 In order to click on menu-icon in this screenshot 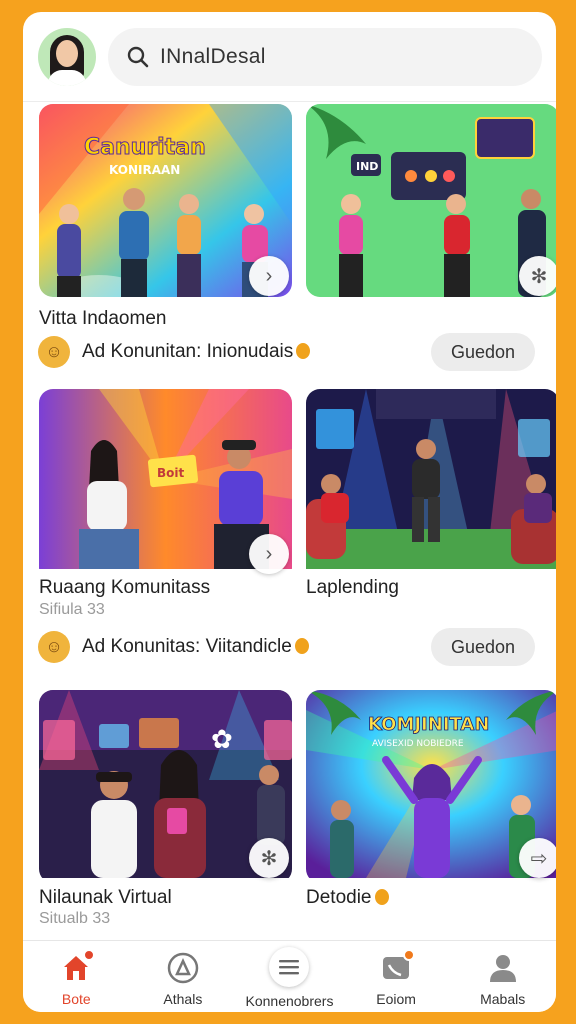, I will do `click(289, 967)`.